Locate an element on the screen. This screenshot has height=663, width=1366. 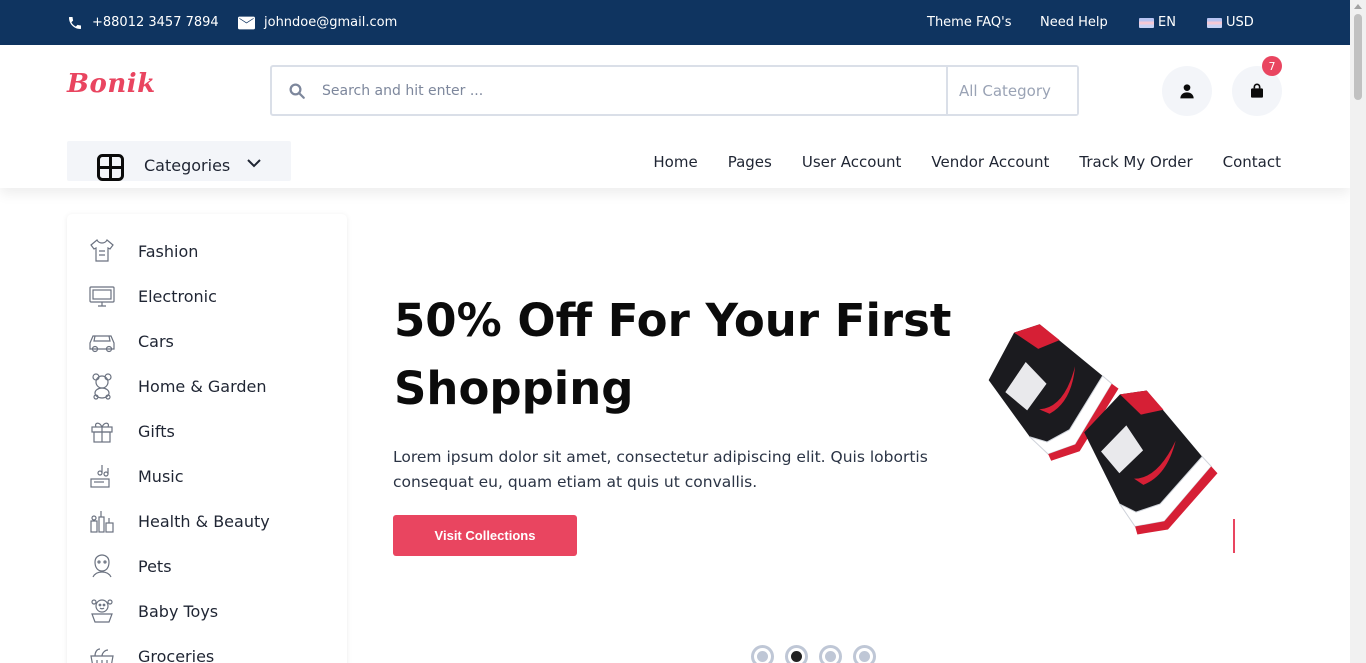
currency-label: USD is located at coordinates (1240, 22).